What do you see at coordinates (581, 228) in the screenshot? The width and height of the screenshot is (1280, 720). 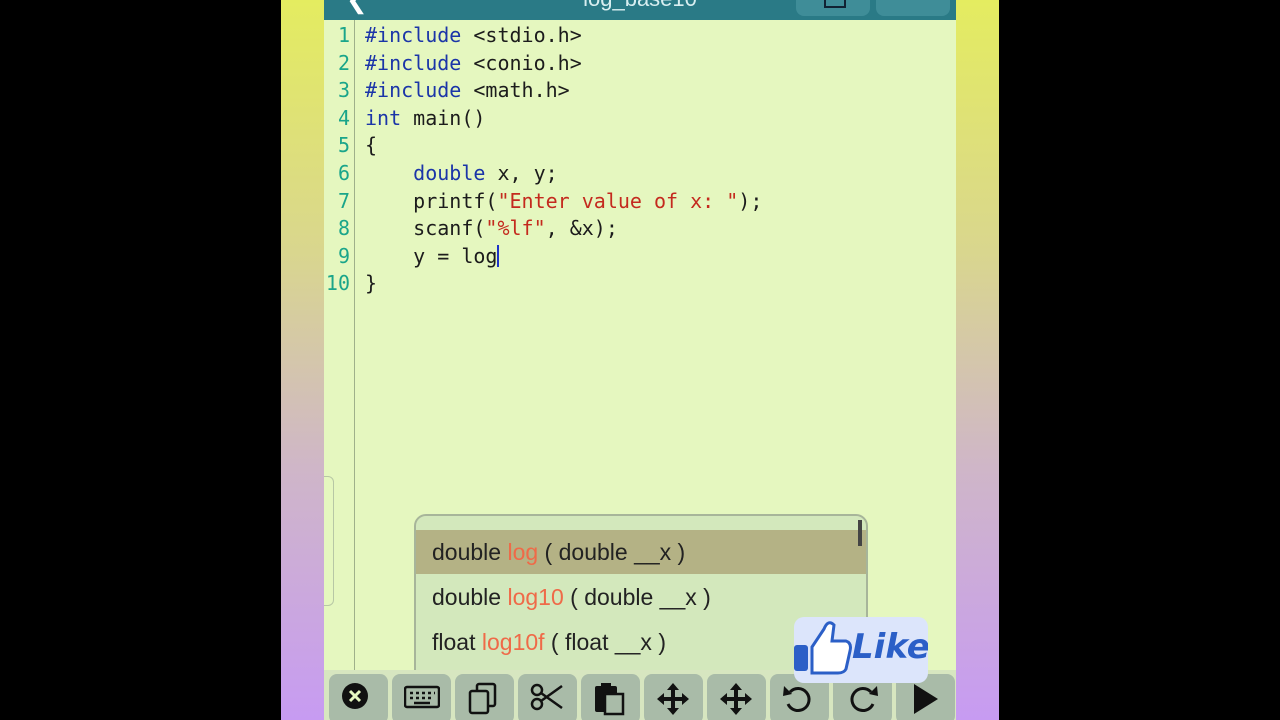 I see `code-token: , &x);` at bounding box center [581, 228].